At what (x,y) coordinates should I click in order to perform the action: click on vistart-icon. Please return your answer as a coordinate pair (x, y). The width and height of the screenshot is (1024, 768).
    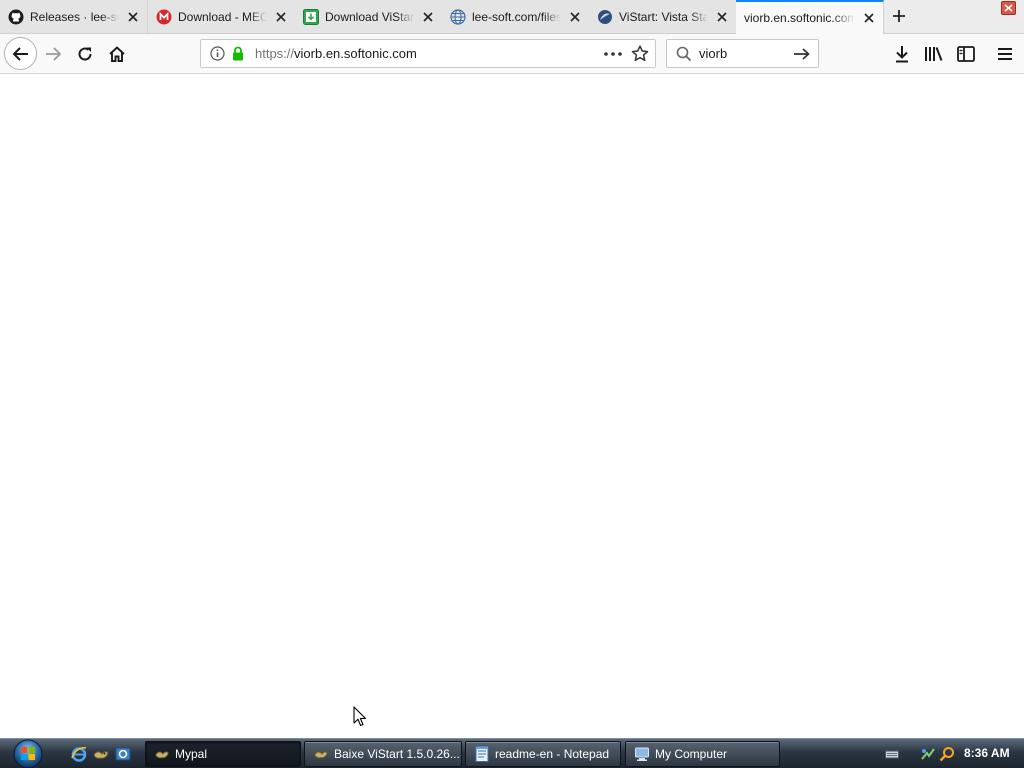
    Looking at the image, I should click on (605, 17).